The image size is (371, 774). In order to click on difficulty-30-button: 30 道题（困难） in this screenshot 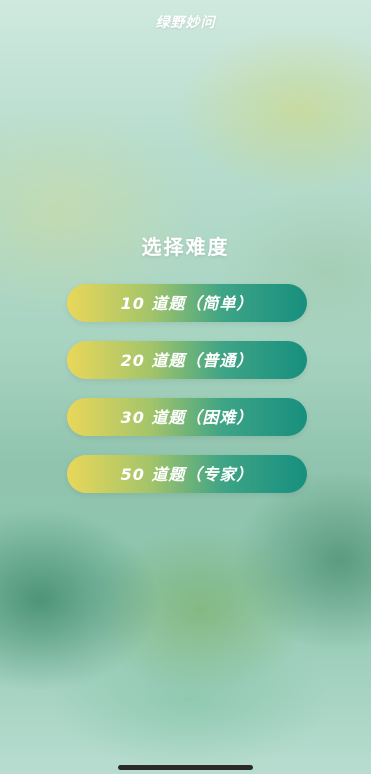, I will do `click(187, 417)`.